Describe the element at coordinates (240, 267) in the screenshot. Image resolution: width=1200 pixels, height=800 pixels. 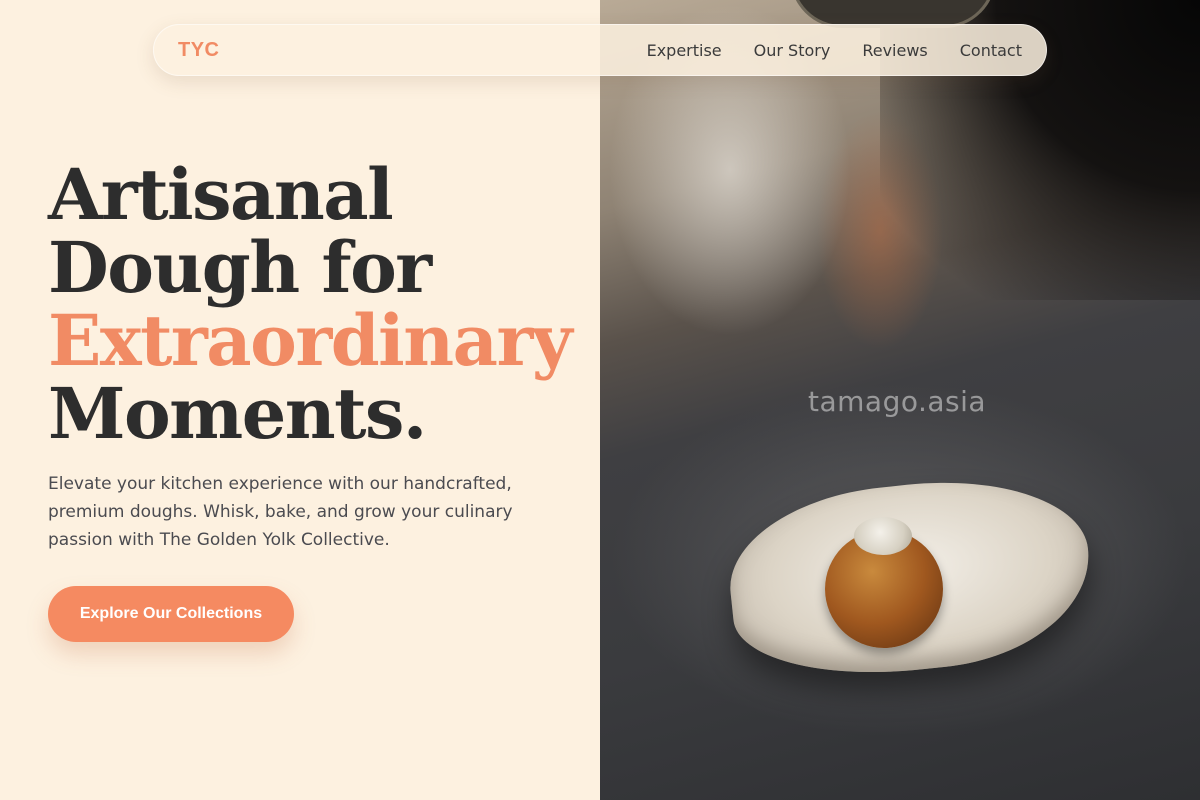
I see `hero-title-line: Dough for` at that location.